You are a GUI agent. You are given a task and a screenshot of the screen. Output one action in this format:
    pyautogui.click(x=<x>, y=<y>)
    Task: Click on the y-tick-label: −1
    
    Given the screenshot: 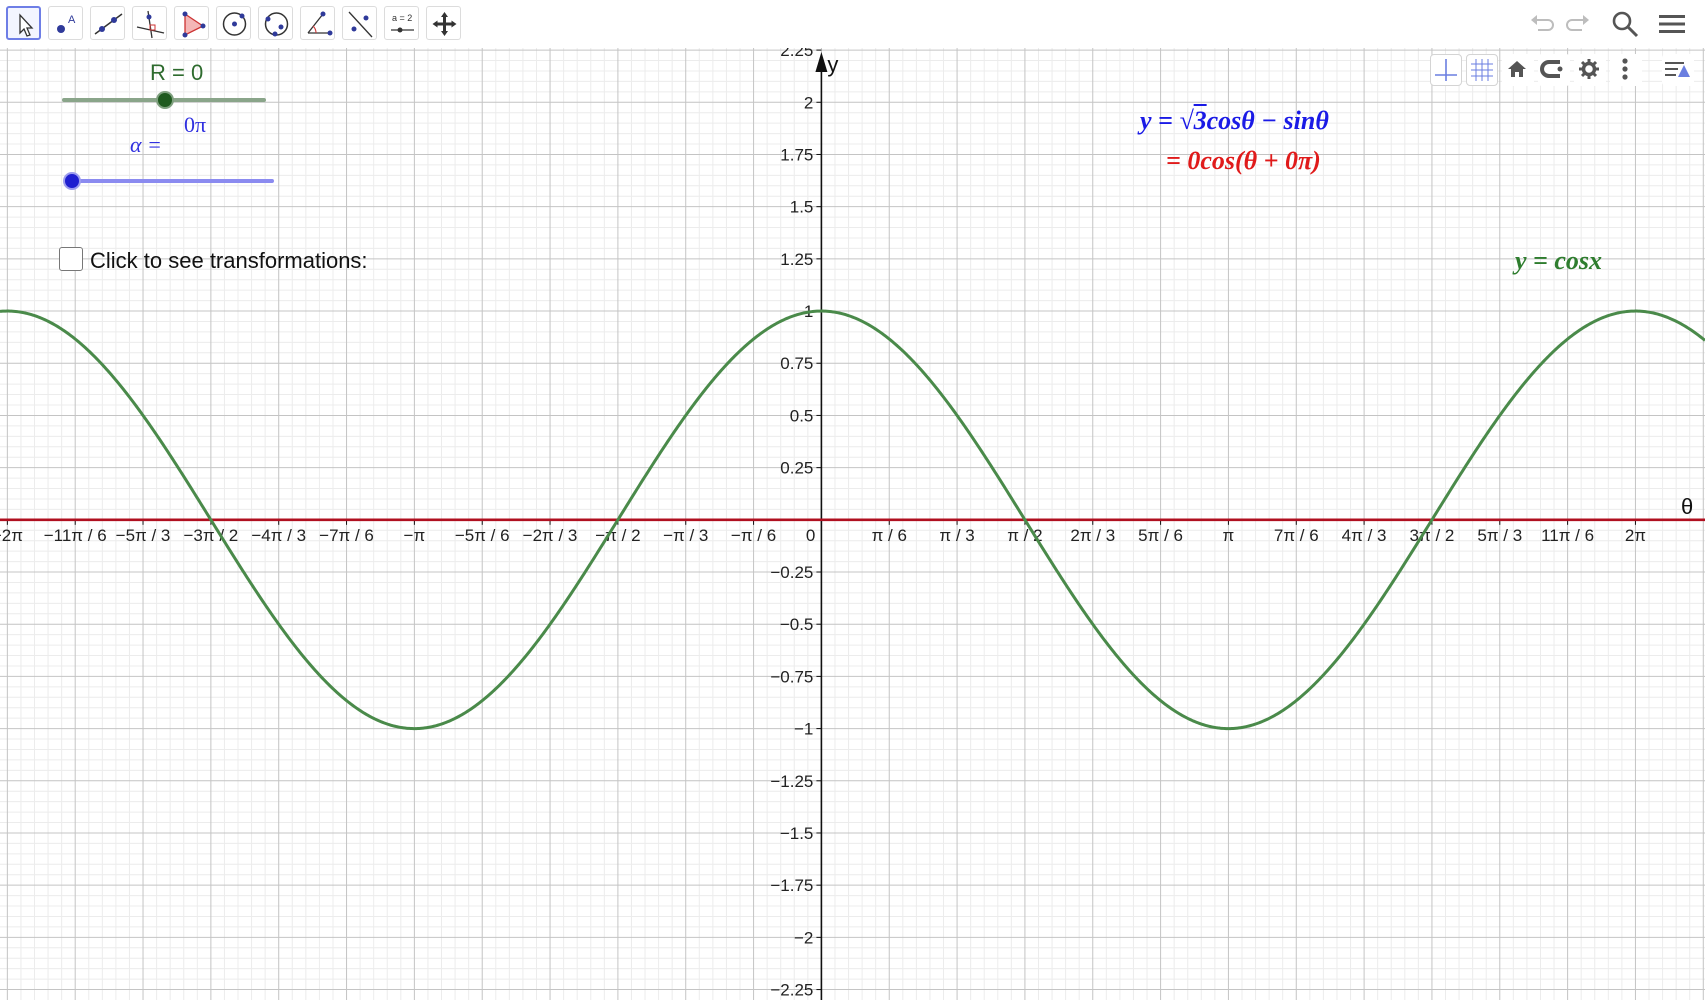 What is the action you would take?
    pyautogui.click(x=803, y=729)
    